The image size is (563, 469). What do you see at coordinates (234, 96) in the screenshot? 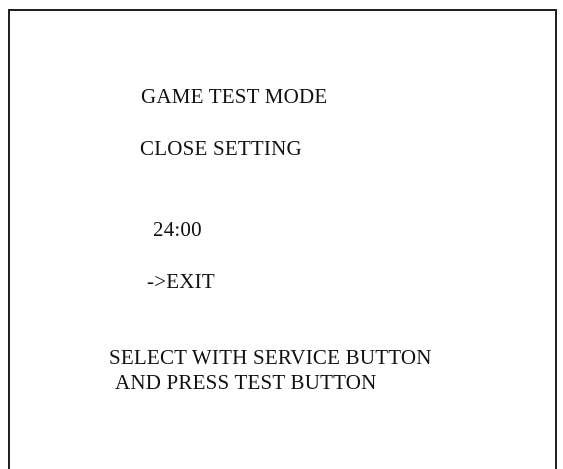
I see `test-mode-title: GAME TEST MODE` at bounding box center [234, 96].